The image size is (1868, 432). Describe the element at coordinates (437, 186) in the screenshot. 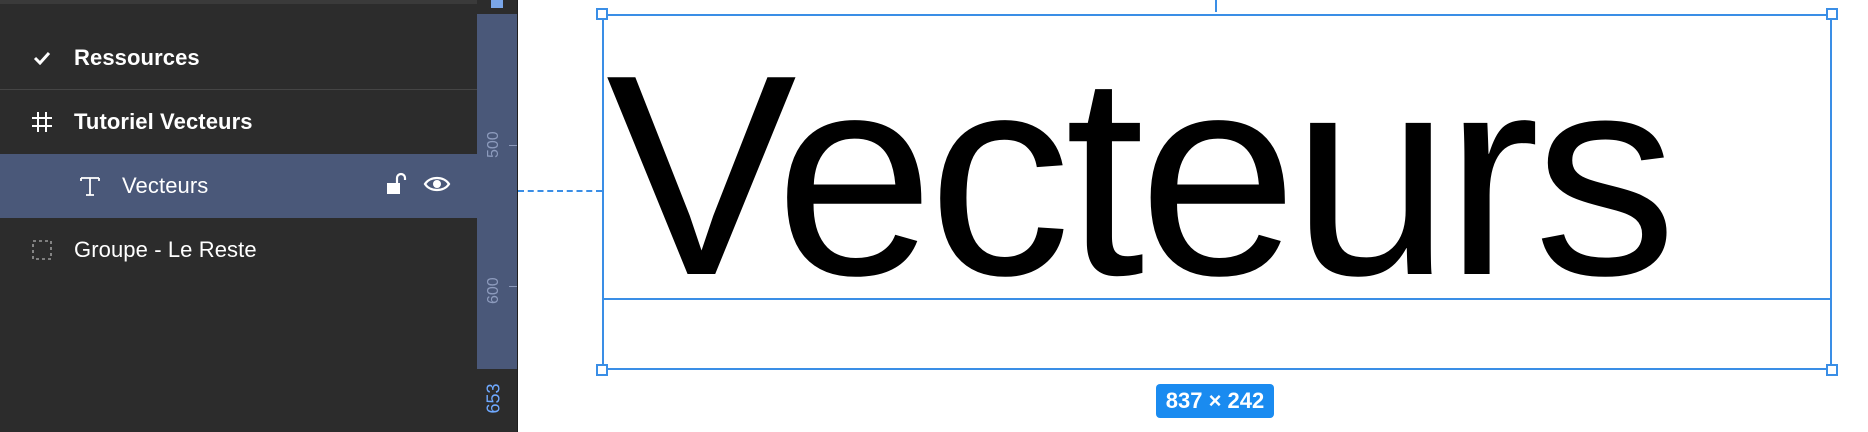

I see `eye-icon` at that location.